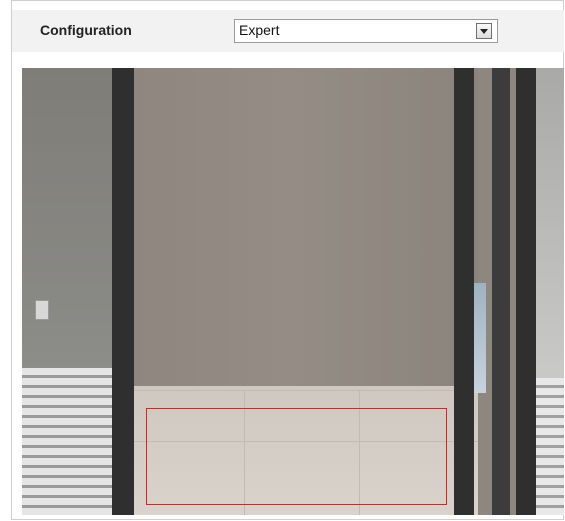 This screenshot has width=565, height=521. What do you see at coordinates (67, 441) in the screenshot?
I see `scene-left-blinds` at bounding box center [67, 441].